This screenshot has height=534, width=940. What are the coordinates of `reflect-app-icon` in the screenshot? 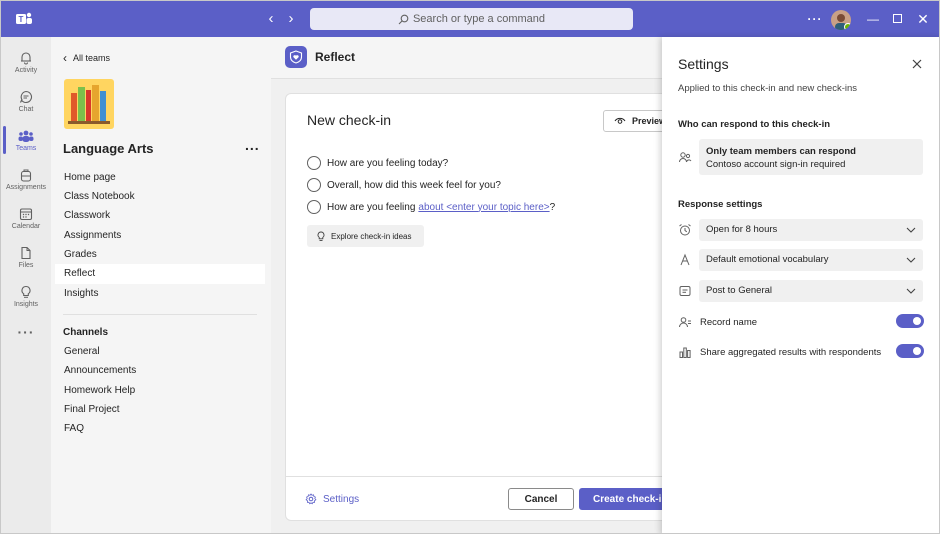 It's located at (296, 57).